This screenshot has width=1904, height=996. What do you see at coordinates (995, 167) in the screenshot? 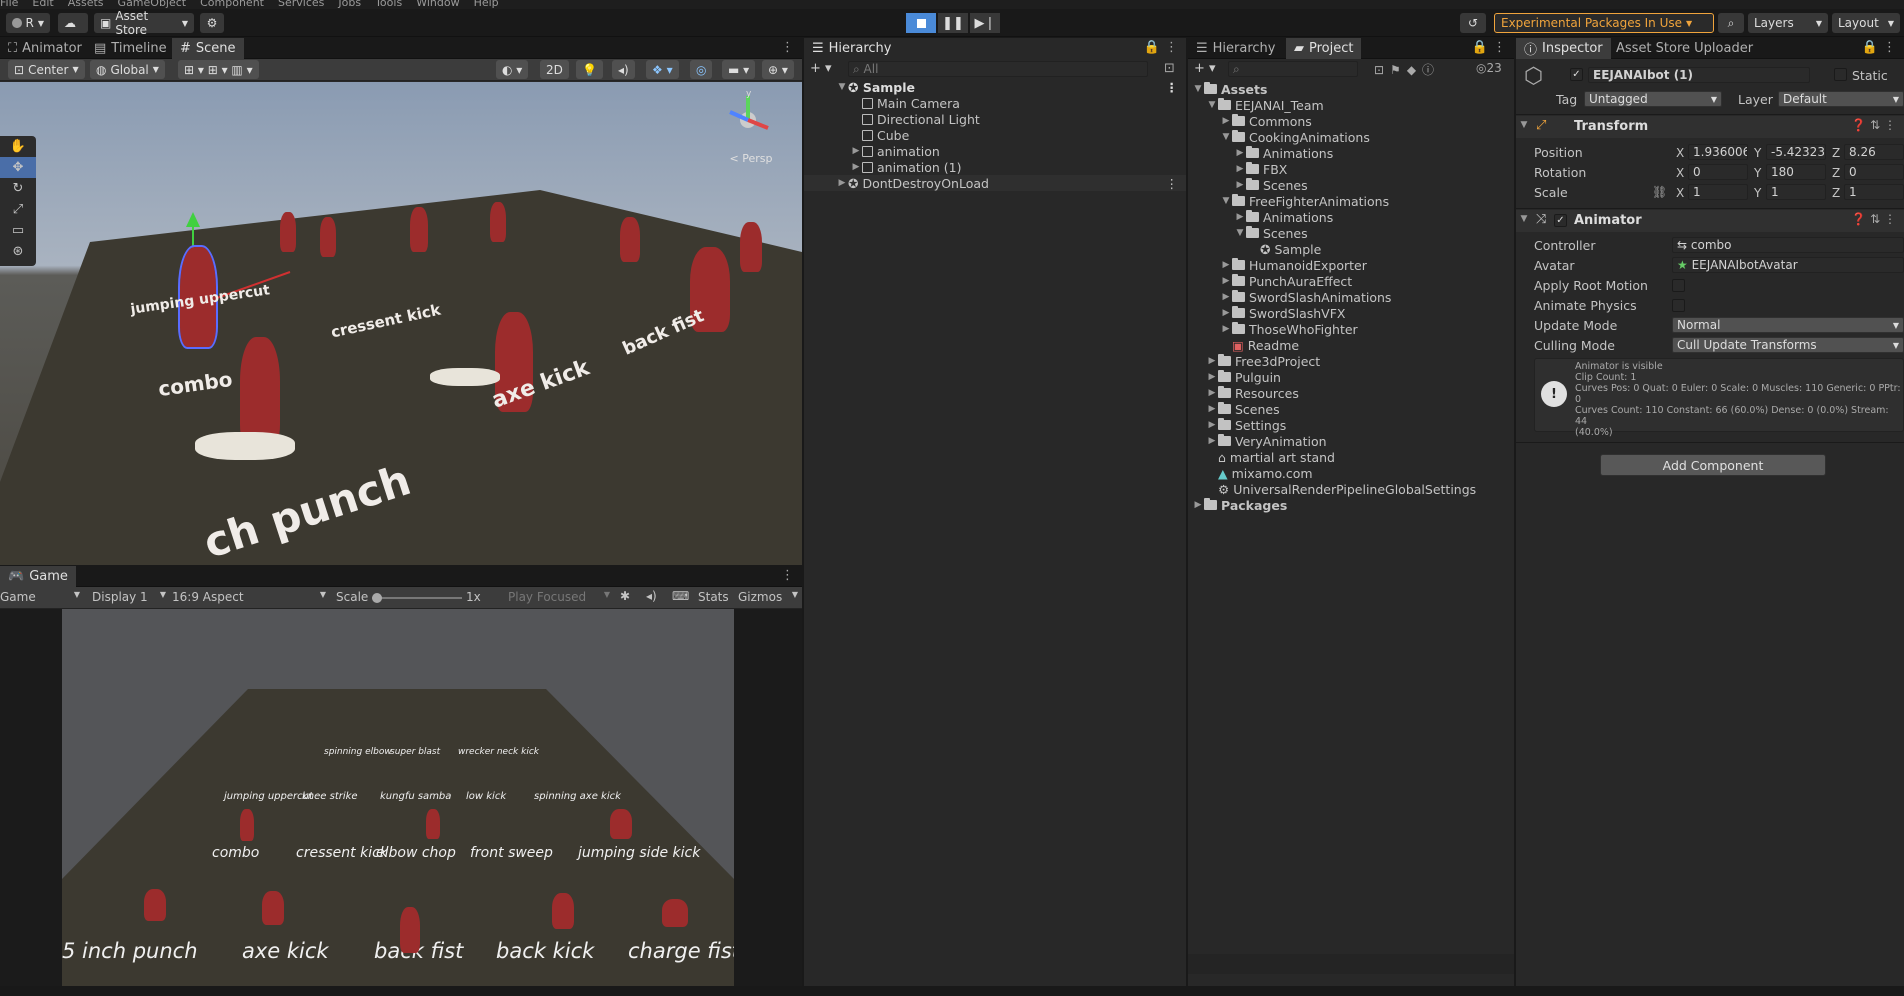
I see `hierarchy-item: ▶ animation (1)` at bounding box center [995, 167].